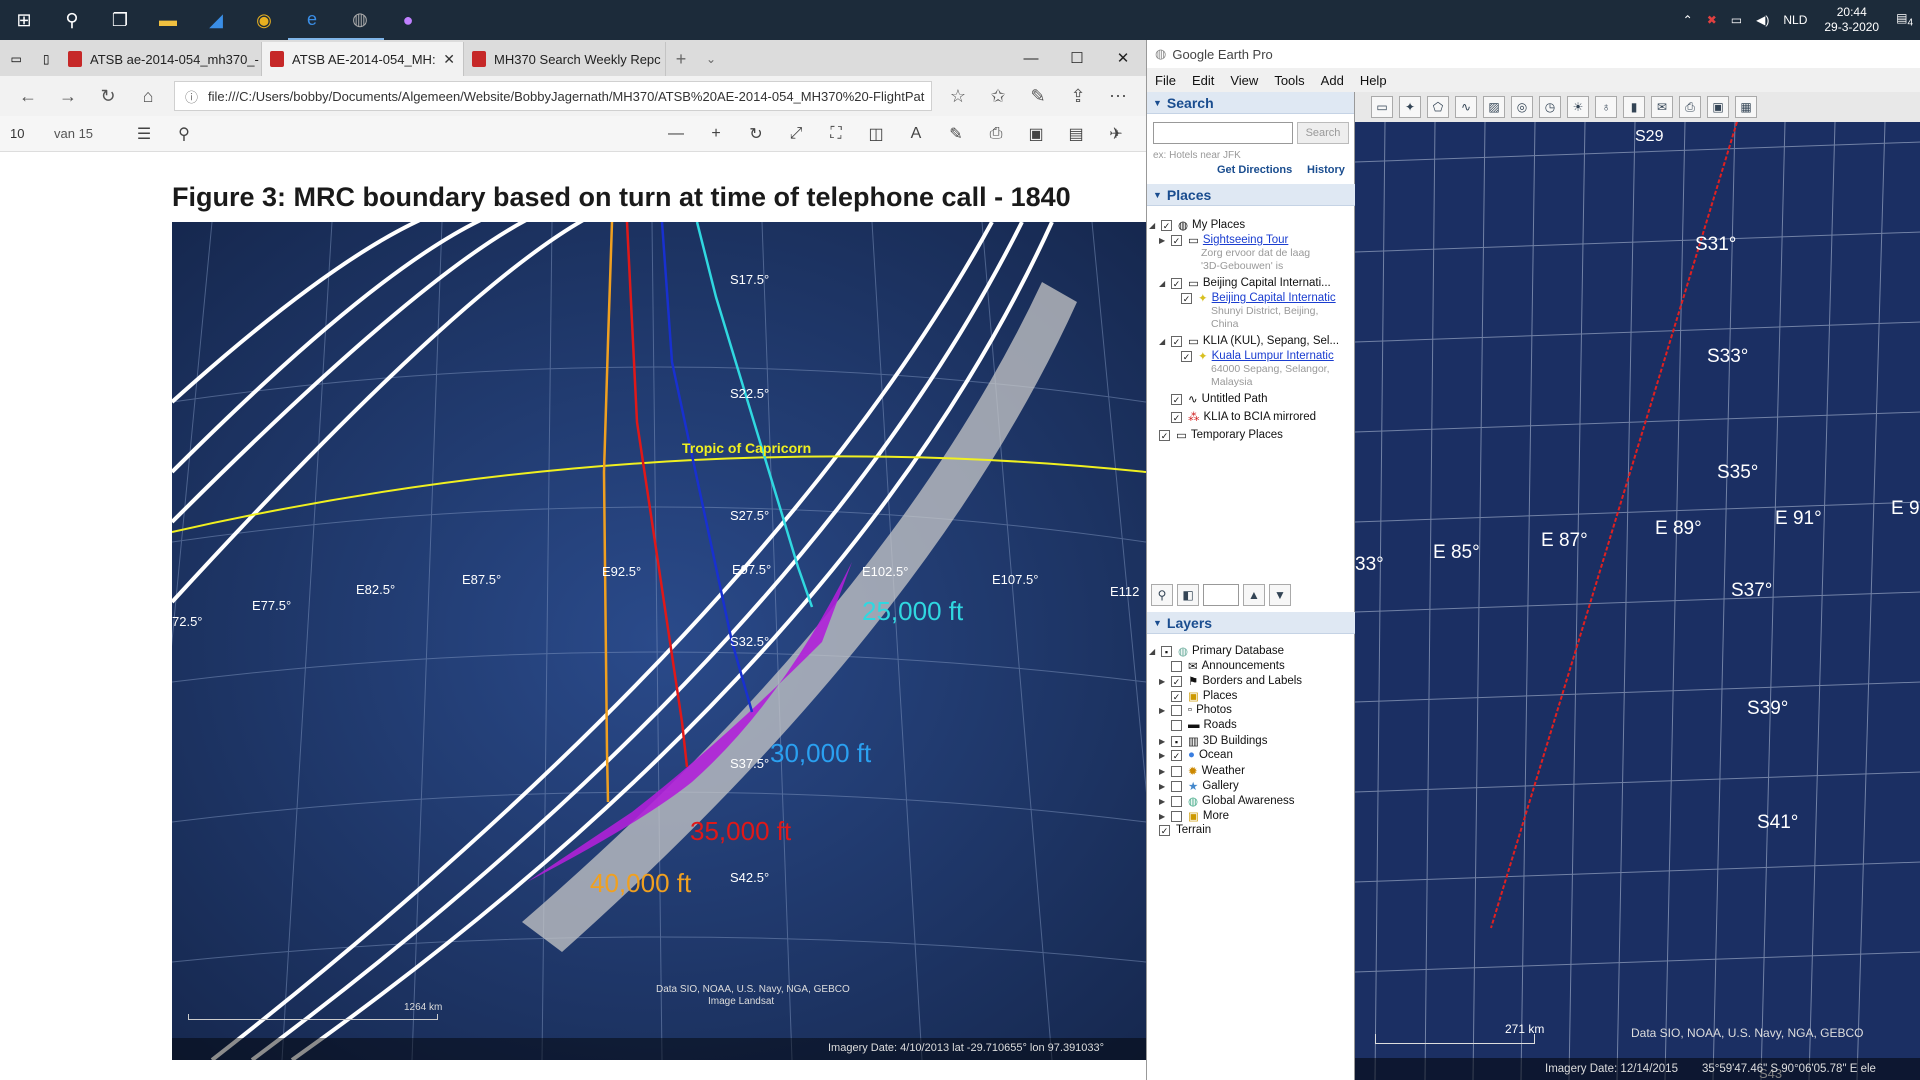 Image resolution: width=1920 pixels, height=1080 pixels. What do you see at coordinates (28, 96) in the screenshot?
I see `back-icon: ←` at bounding box center [28, 96].